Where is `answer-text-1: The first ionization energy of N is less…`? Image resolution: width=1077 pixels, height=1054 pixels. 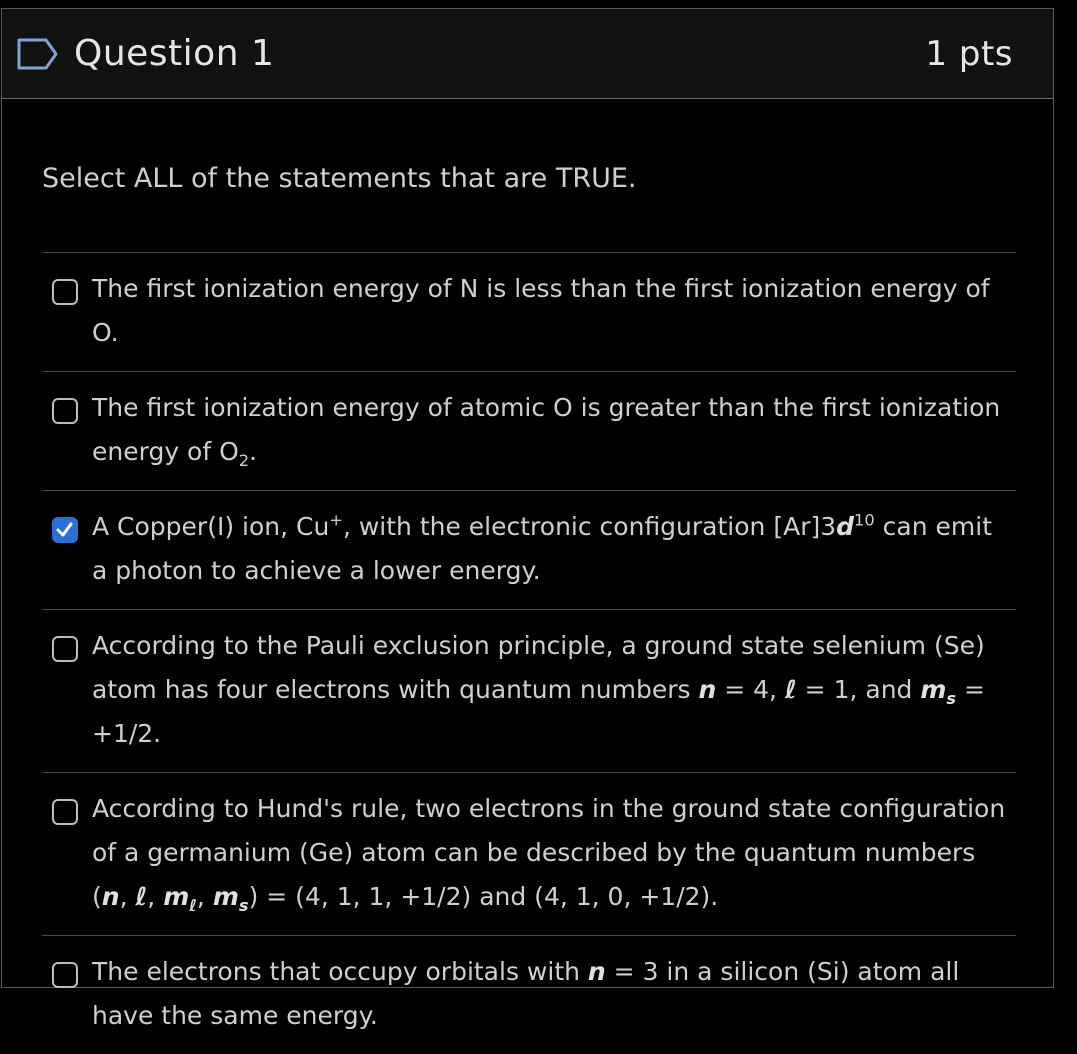
answer-text-1: The first ionization energy of N is less… is located at coordinates (541, 311).